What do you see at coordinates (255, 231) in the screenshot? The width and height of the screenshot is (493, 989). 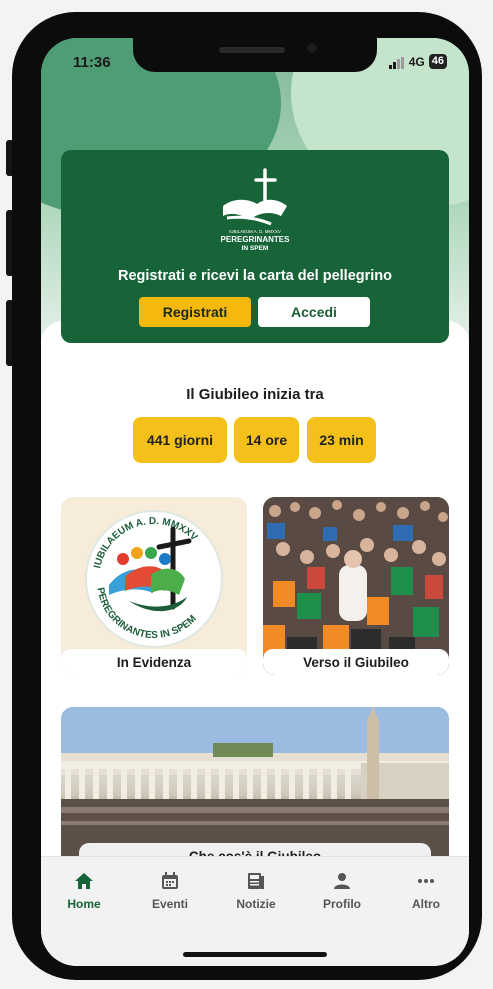 I see `logo-line-1: IUBILAEUM A. D. MMXXV` at bounding box center [255, 231].